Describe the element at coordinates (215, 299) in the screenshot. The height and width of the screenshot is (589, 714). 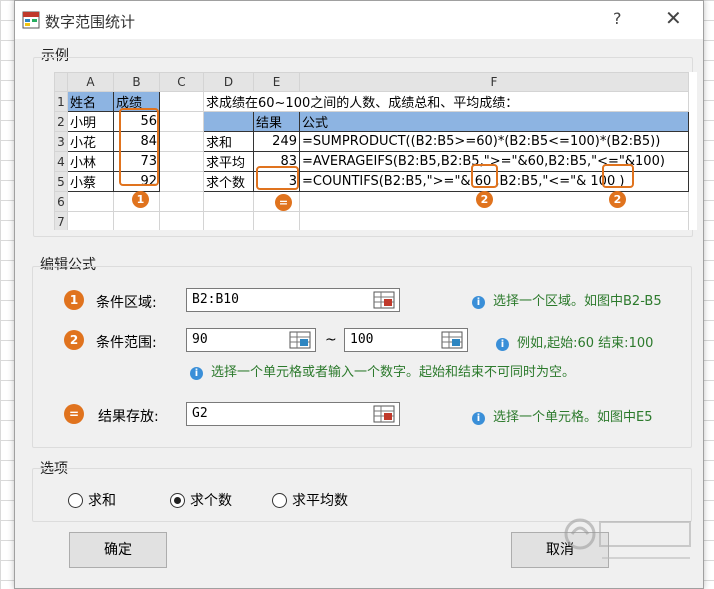
I see `condition-area-value: B2:B10` at that location.